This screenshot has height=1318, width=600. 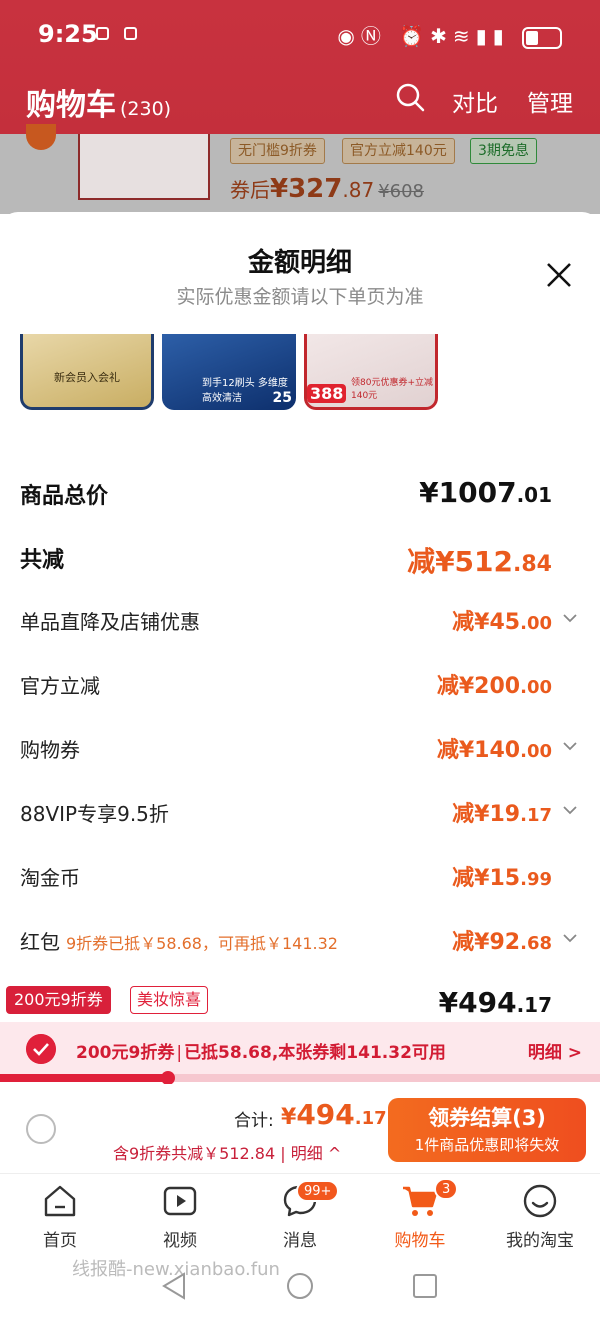 What do you see at coordinates (64, 496) in the screenshot?
I see `row-label: 商品总价` at bounding box center [64, 496].